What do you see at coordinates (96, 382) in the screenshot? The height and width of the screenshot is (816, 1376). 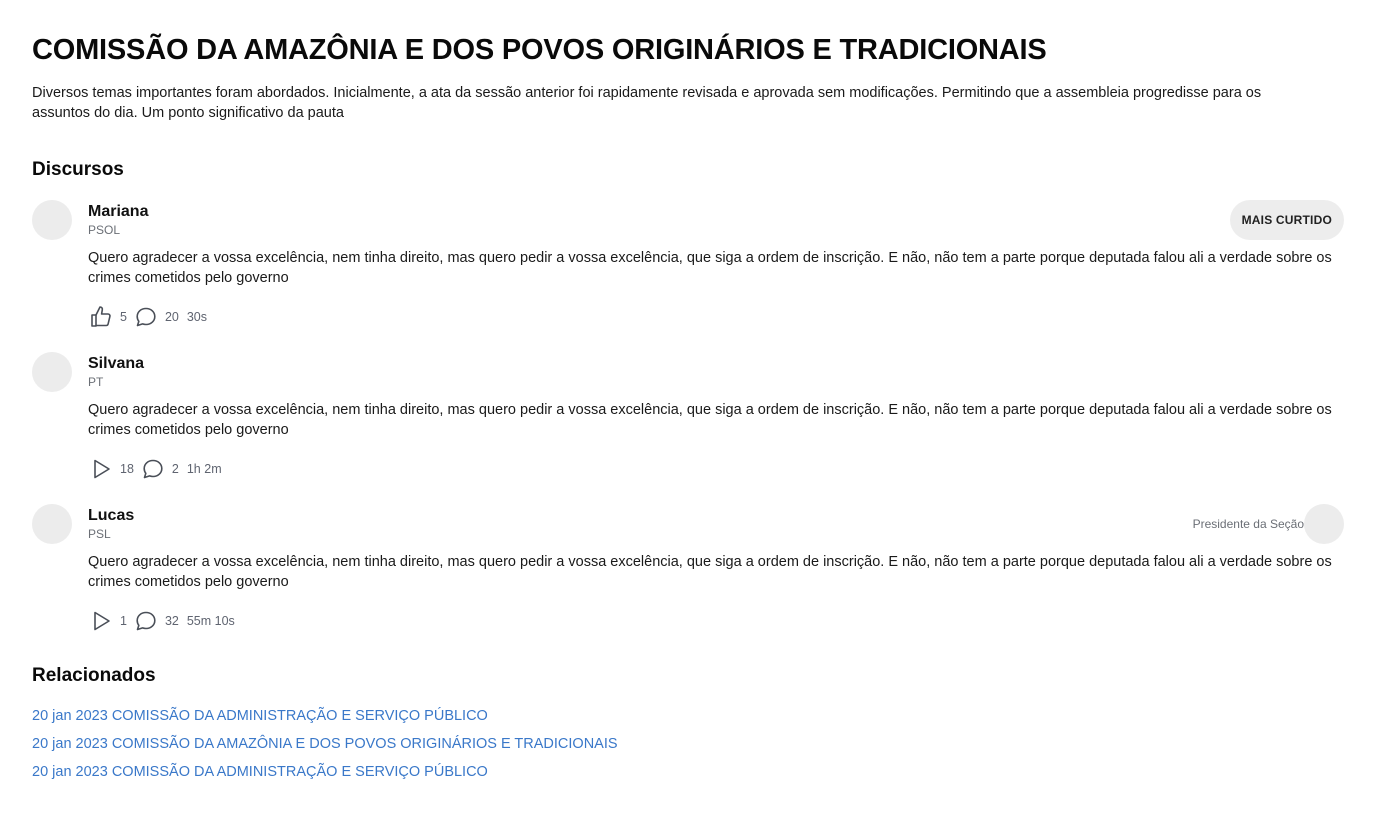 I see `speaker-party: PT` at bounding box center [96, 382].